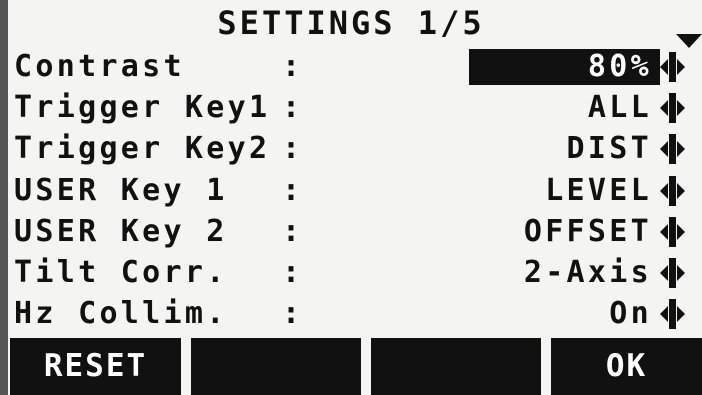  What do you see at coordinates (456, 366) in the screenshot?
I see `softkey-3-button` at bounding box center [456, 366].